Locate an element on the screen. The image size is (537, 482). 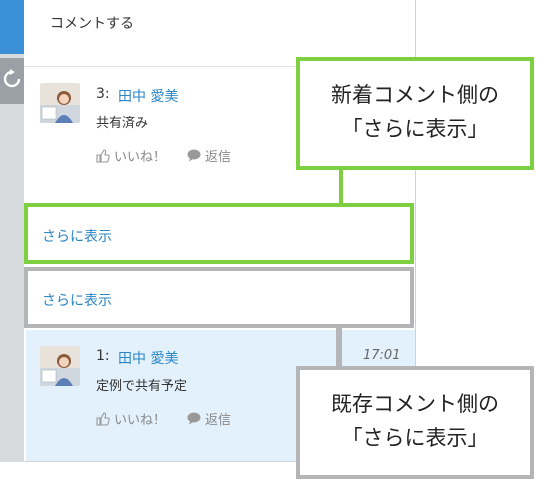
comment-number: 1: is located at coordinates (103, 356).